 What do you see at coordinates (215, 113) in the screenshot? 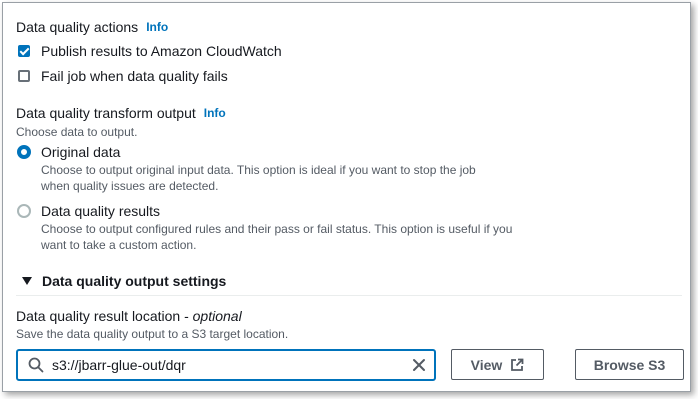
I see `transform-output-info-link: Info` at bounding box center [215, 113].